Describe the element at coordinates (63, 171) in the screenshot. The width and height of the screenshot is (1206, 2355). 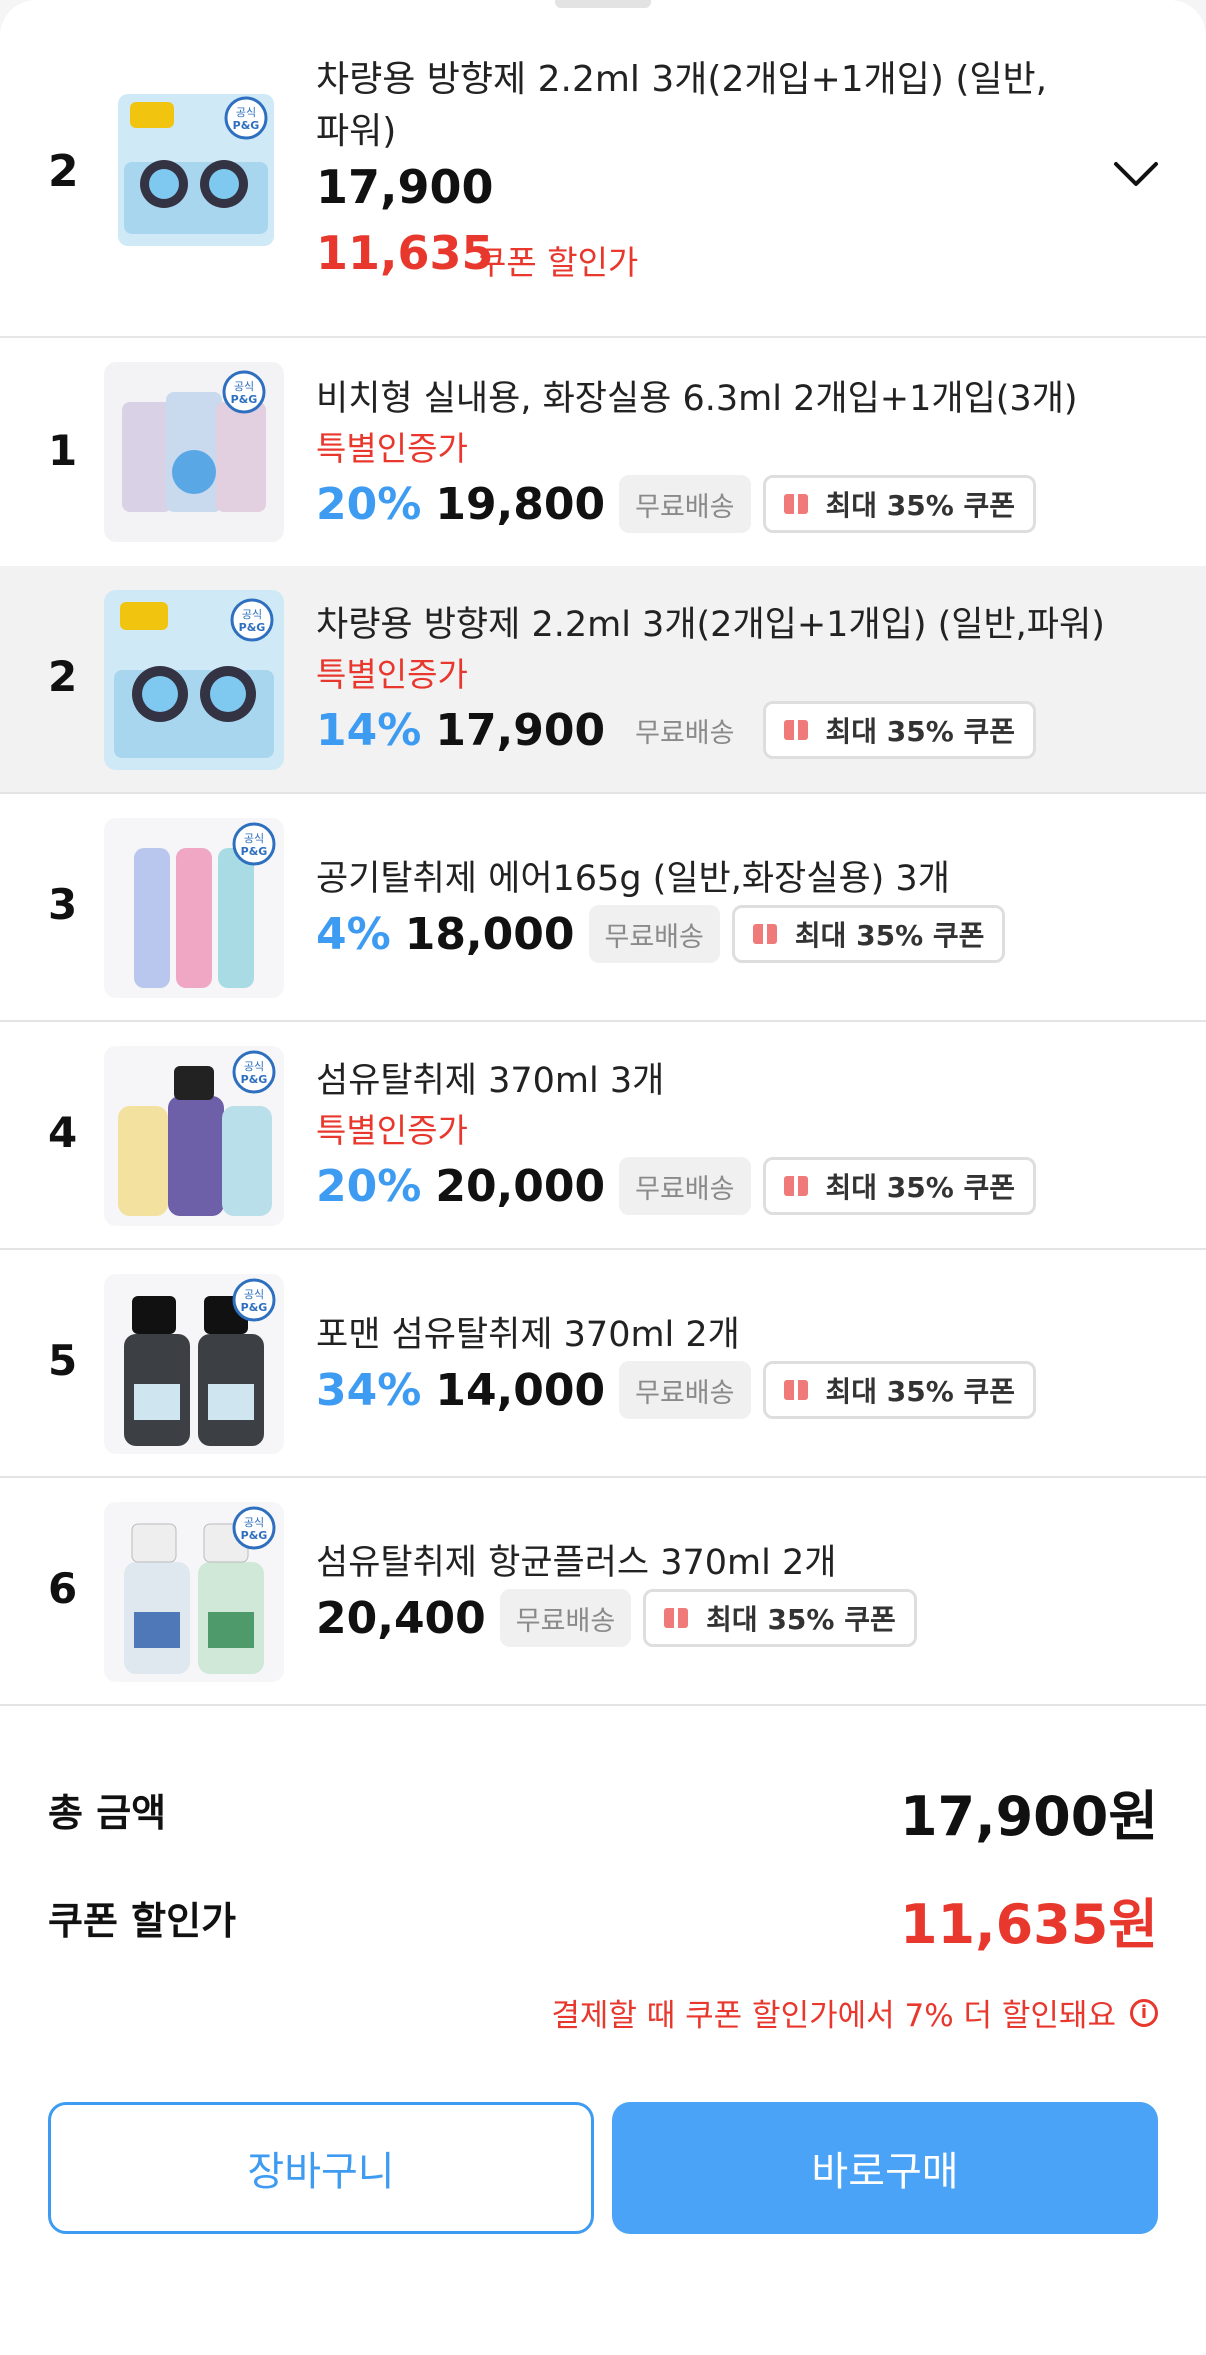
I see `selected-rank: 2` at that location.